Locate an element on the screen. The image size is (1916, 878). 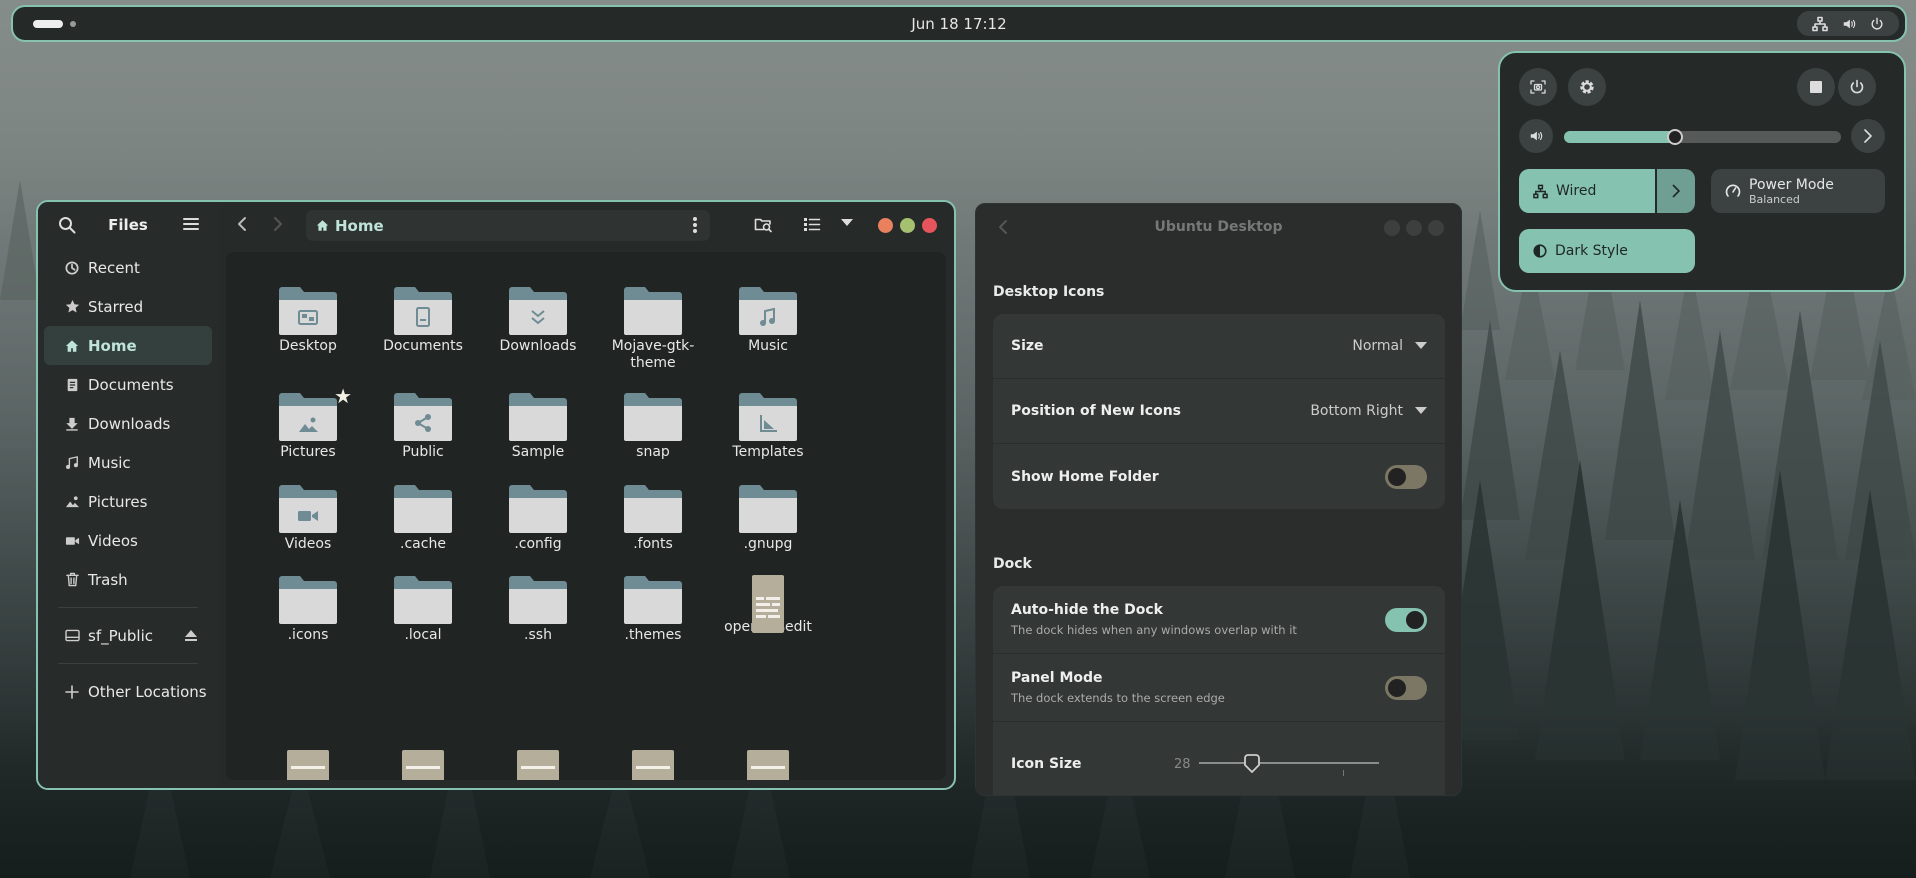
clock: Jun 18 17:12 is located at coordinates (959, 24).